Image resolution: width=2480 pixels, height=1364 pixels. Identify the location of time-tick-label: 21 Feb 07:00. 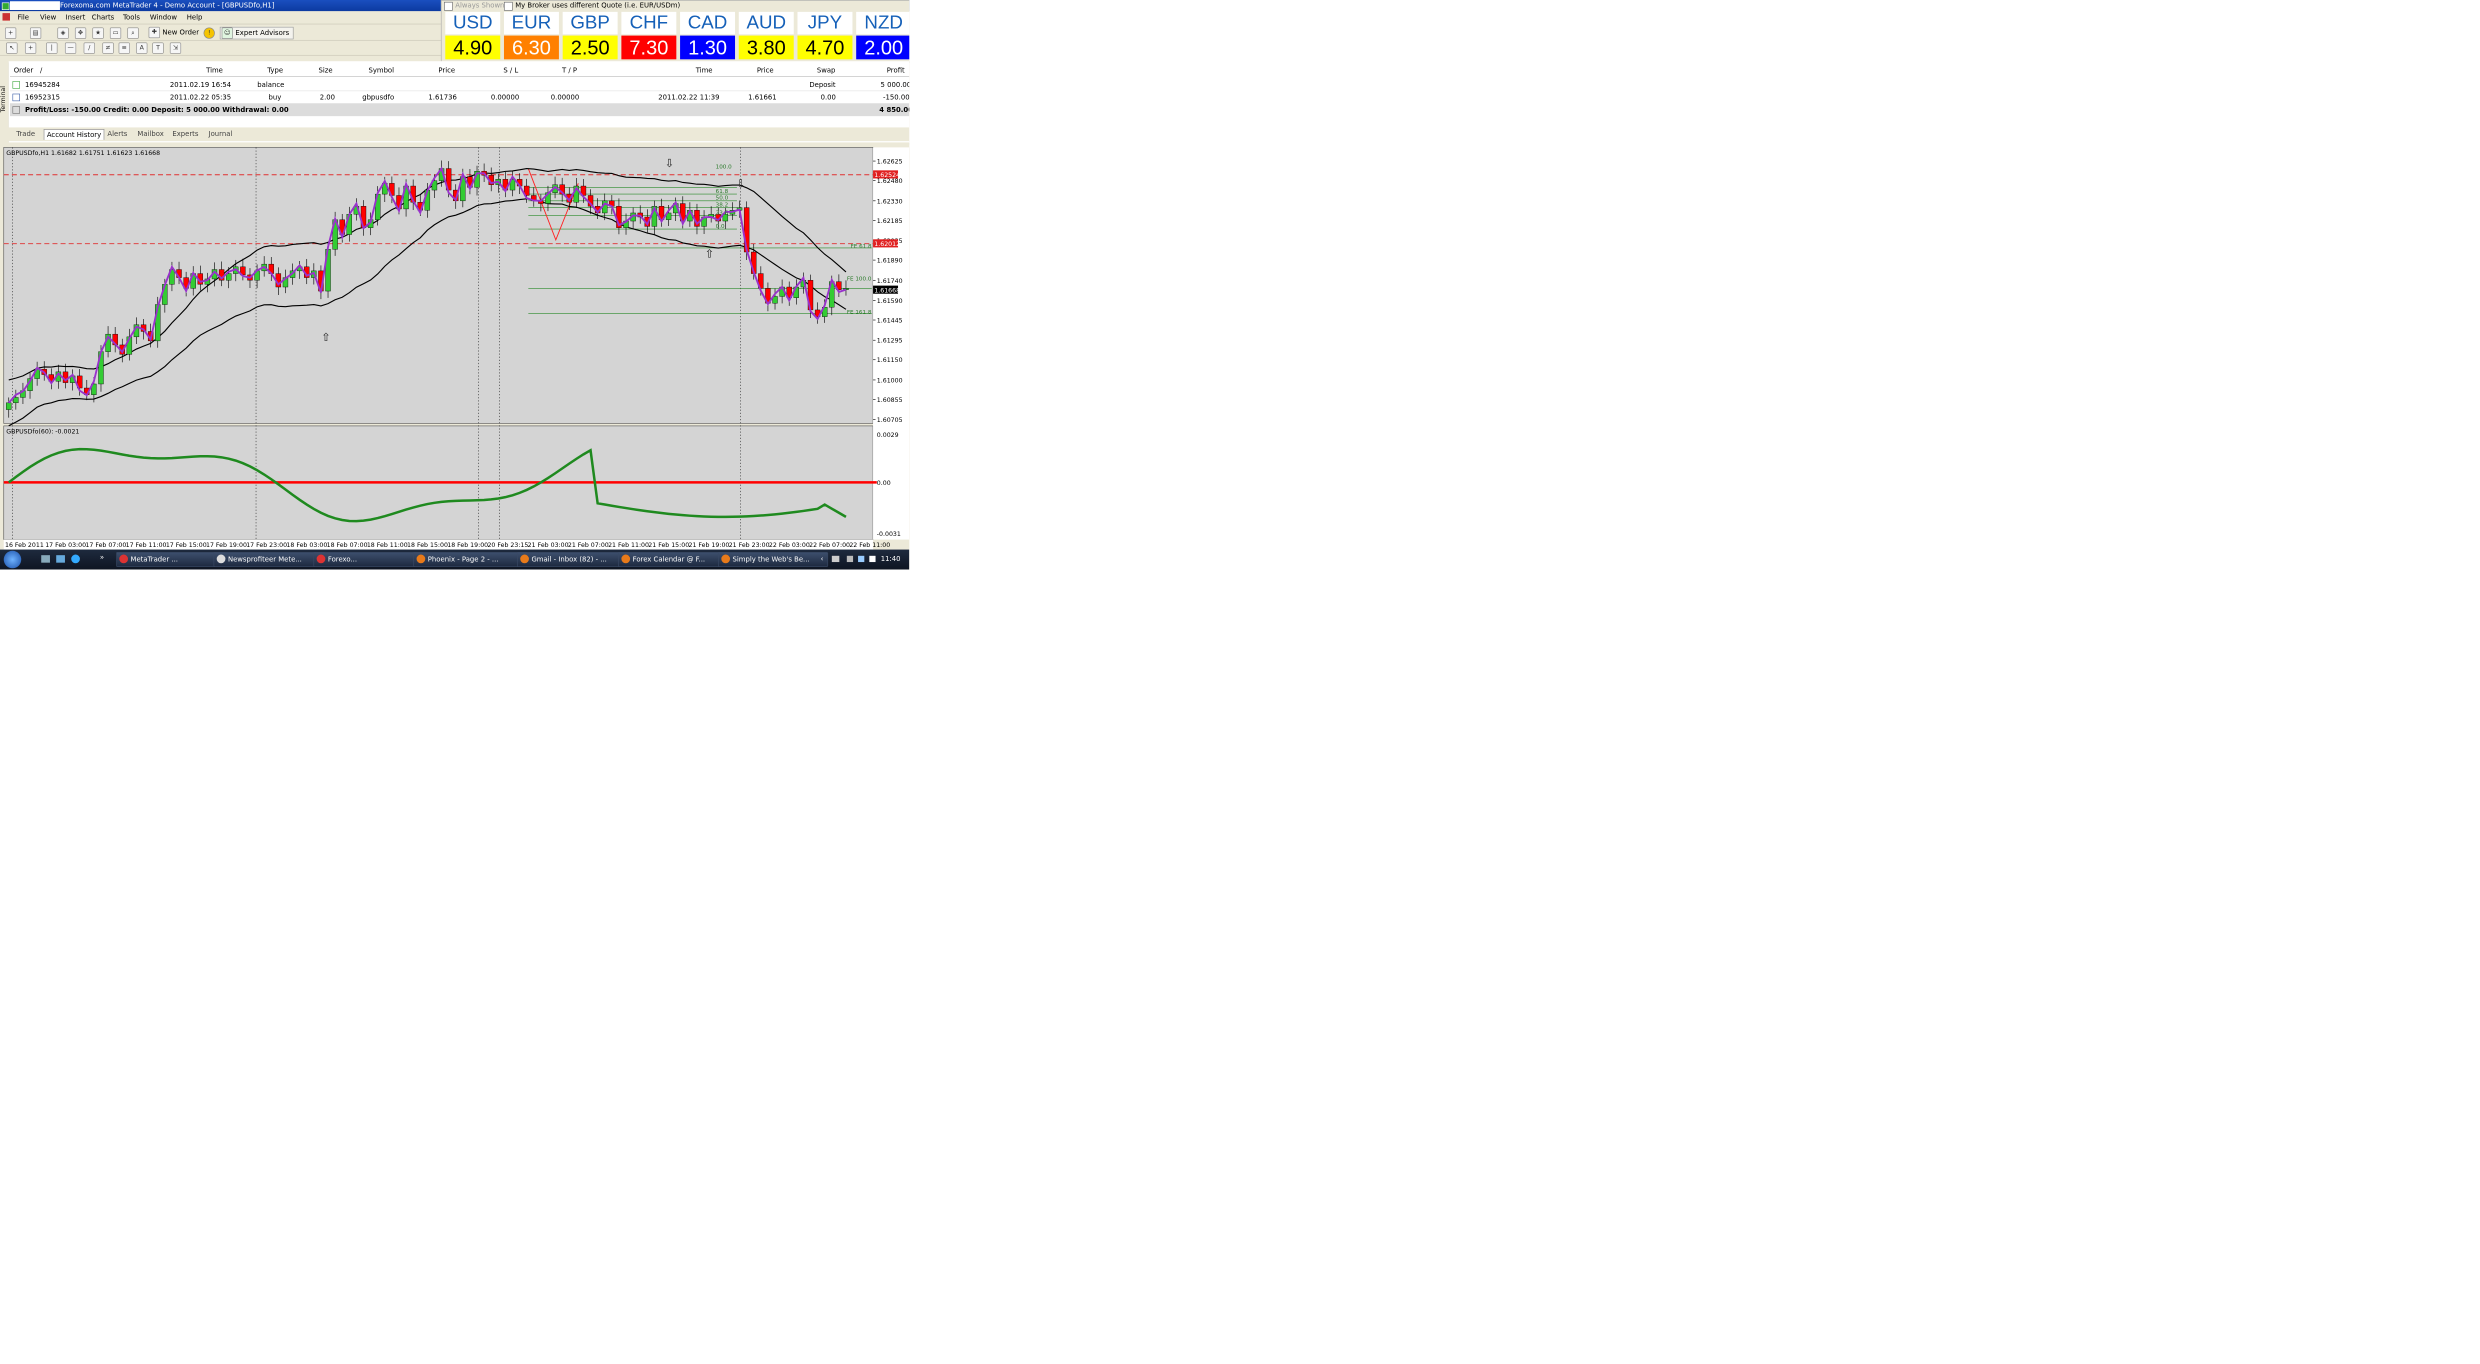
(588, 545).